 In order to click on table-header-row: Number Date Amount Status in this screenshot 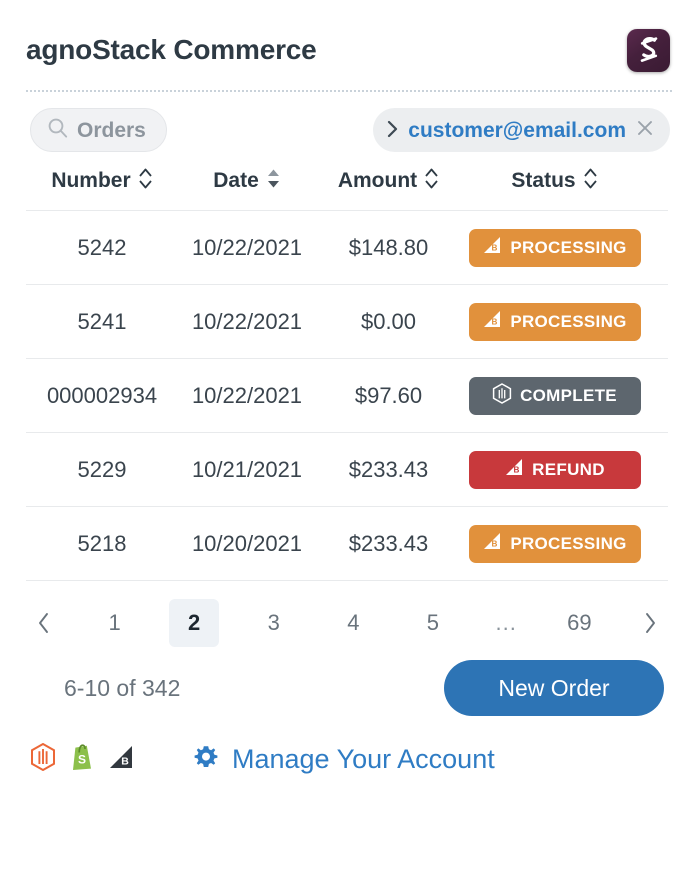, I will do `click(347, 181)`.